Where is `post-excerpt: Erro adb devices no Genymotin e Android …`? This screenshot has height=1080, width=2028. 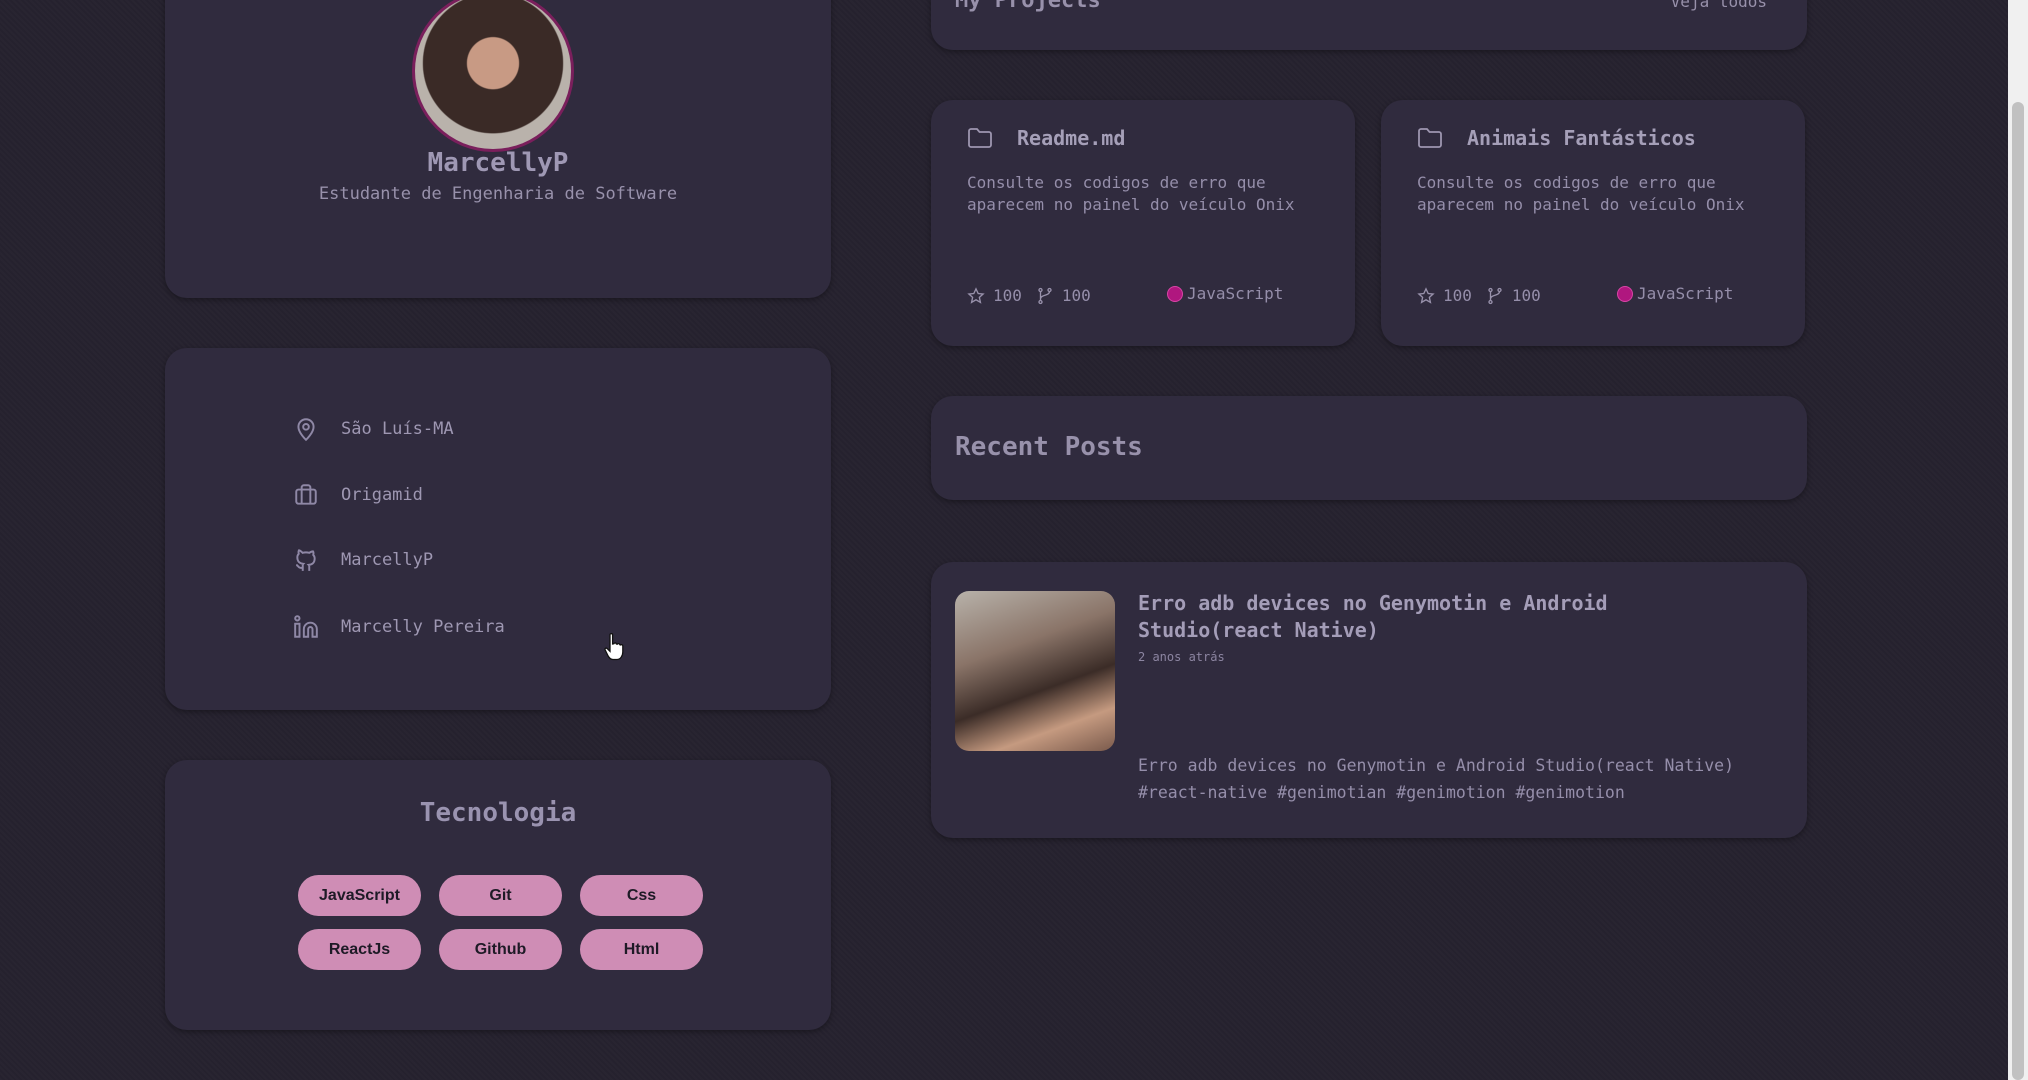 post-excerpt: Erro adb devices no Genymotin e Android … is located at coordinates (1436, 779).